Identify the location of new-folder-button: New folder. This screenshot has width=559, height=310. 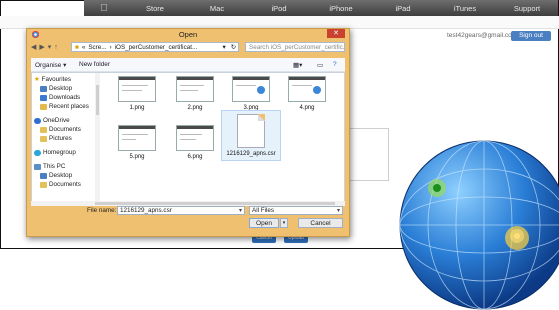
(94, 64).